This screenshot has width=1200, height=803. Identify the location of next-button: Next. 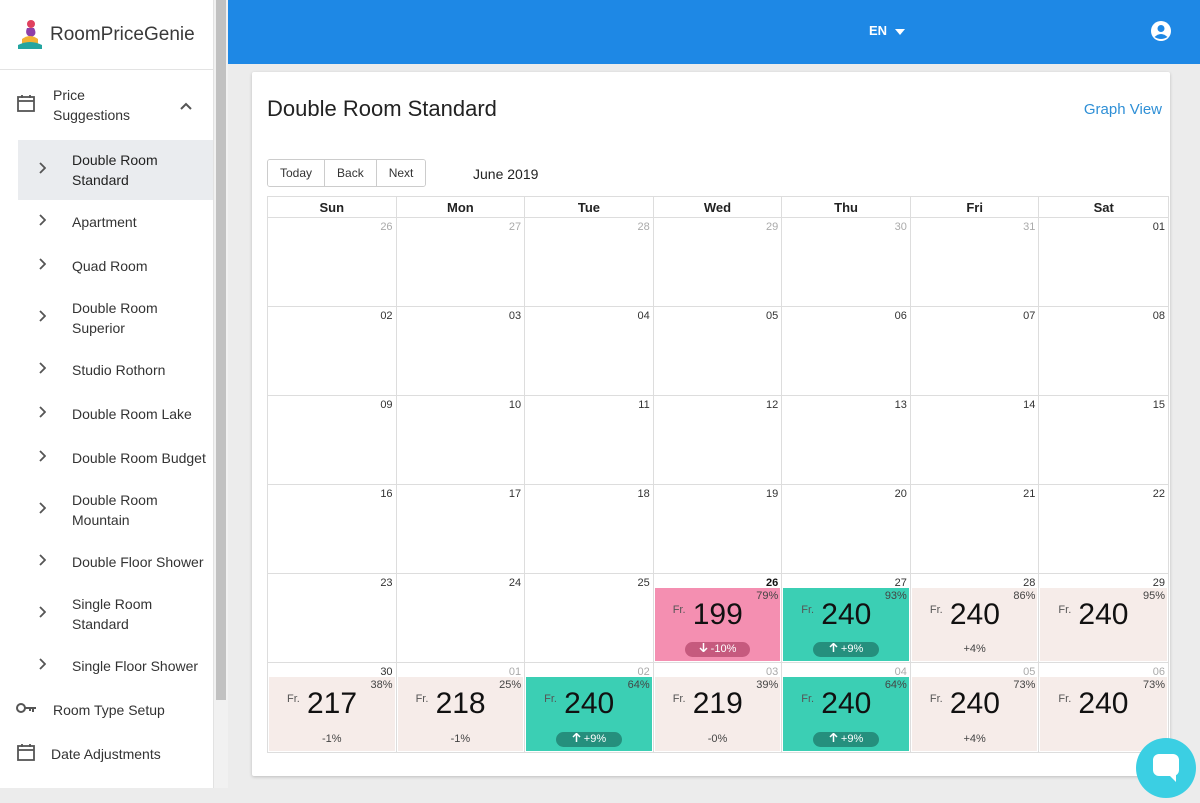
(401, 173).